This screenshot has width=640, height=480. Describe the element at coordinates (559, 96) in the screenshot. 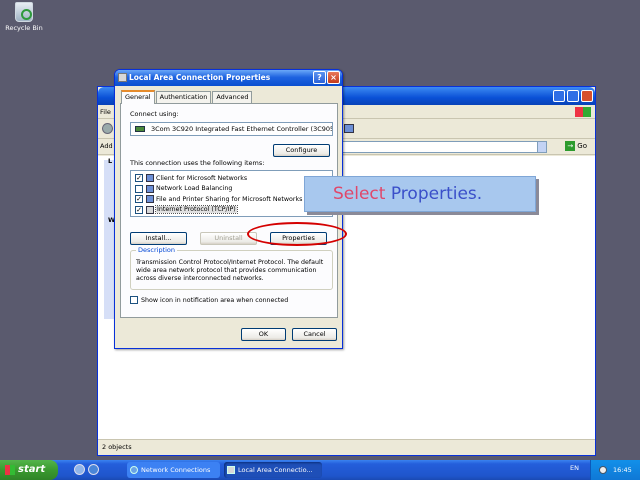

I see `minimize-button` at that location.